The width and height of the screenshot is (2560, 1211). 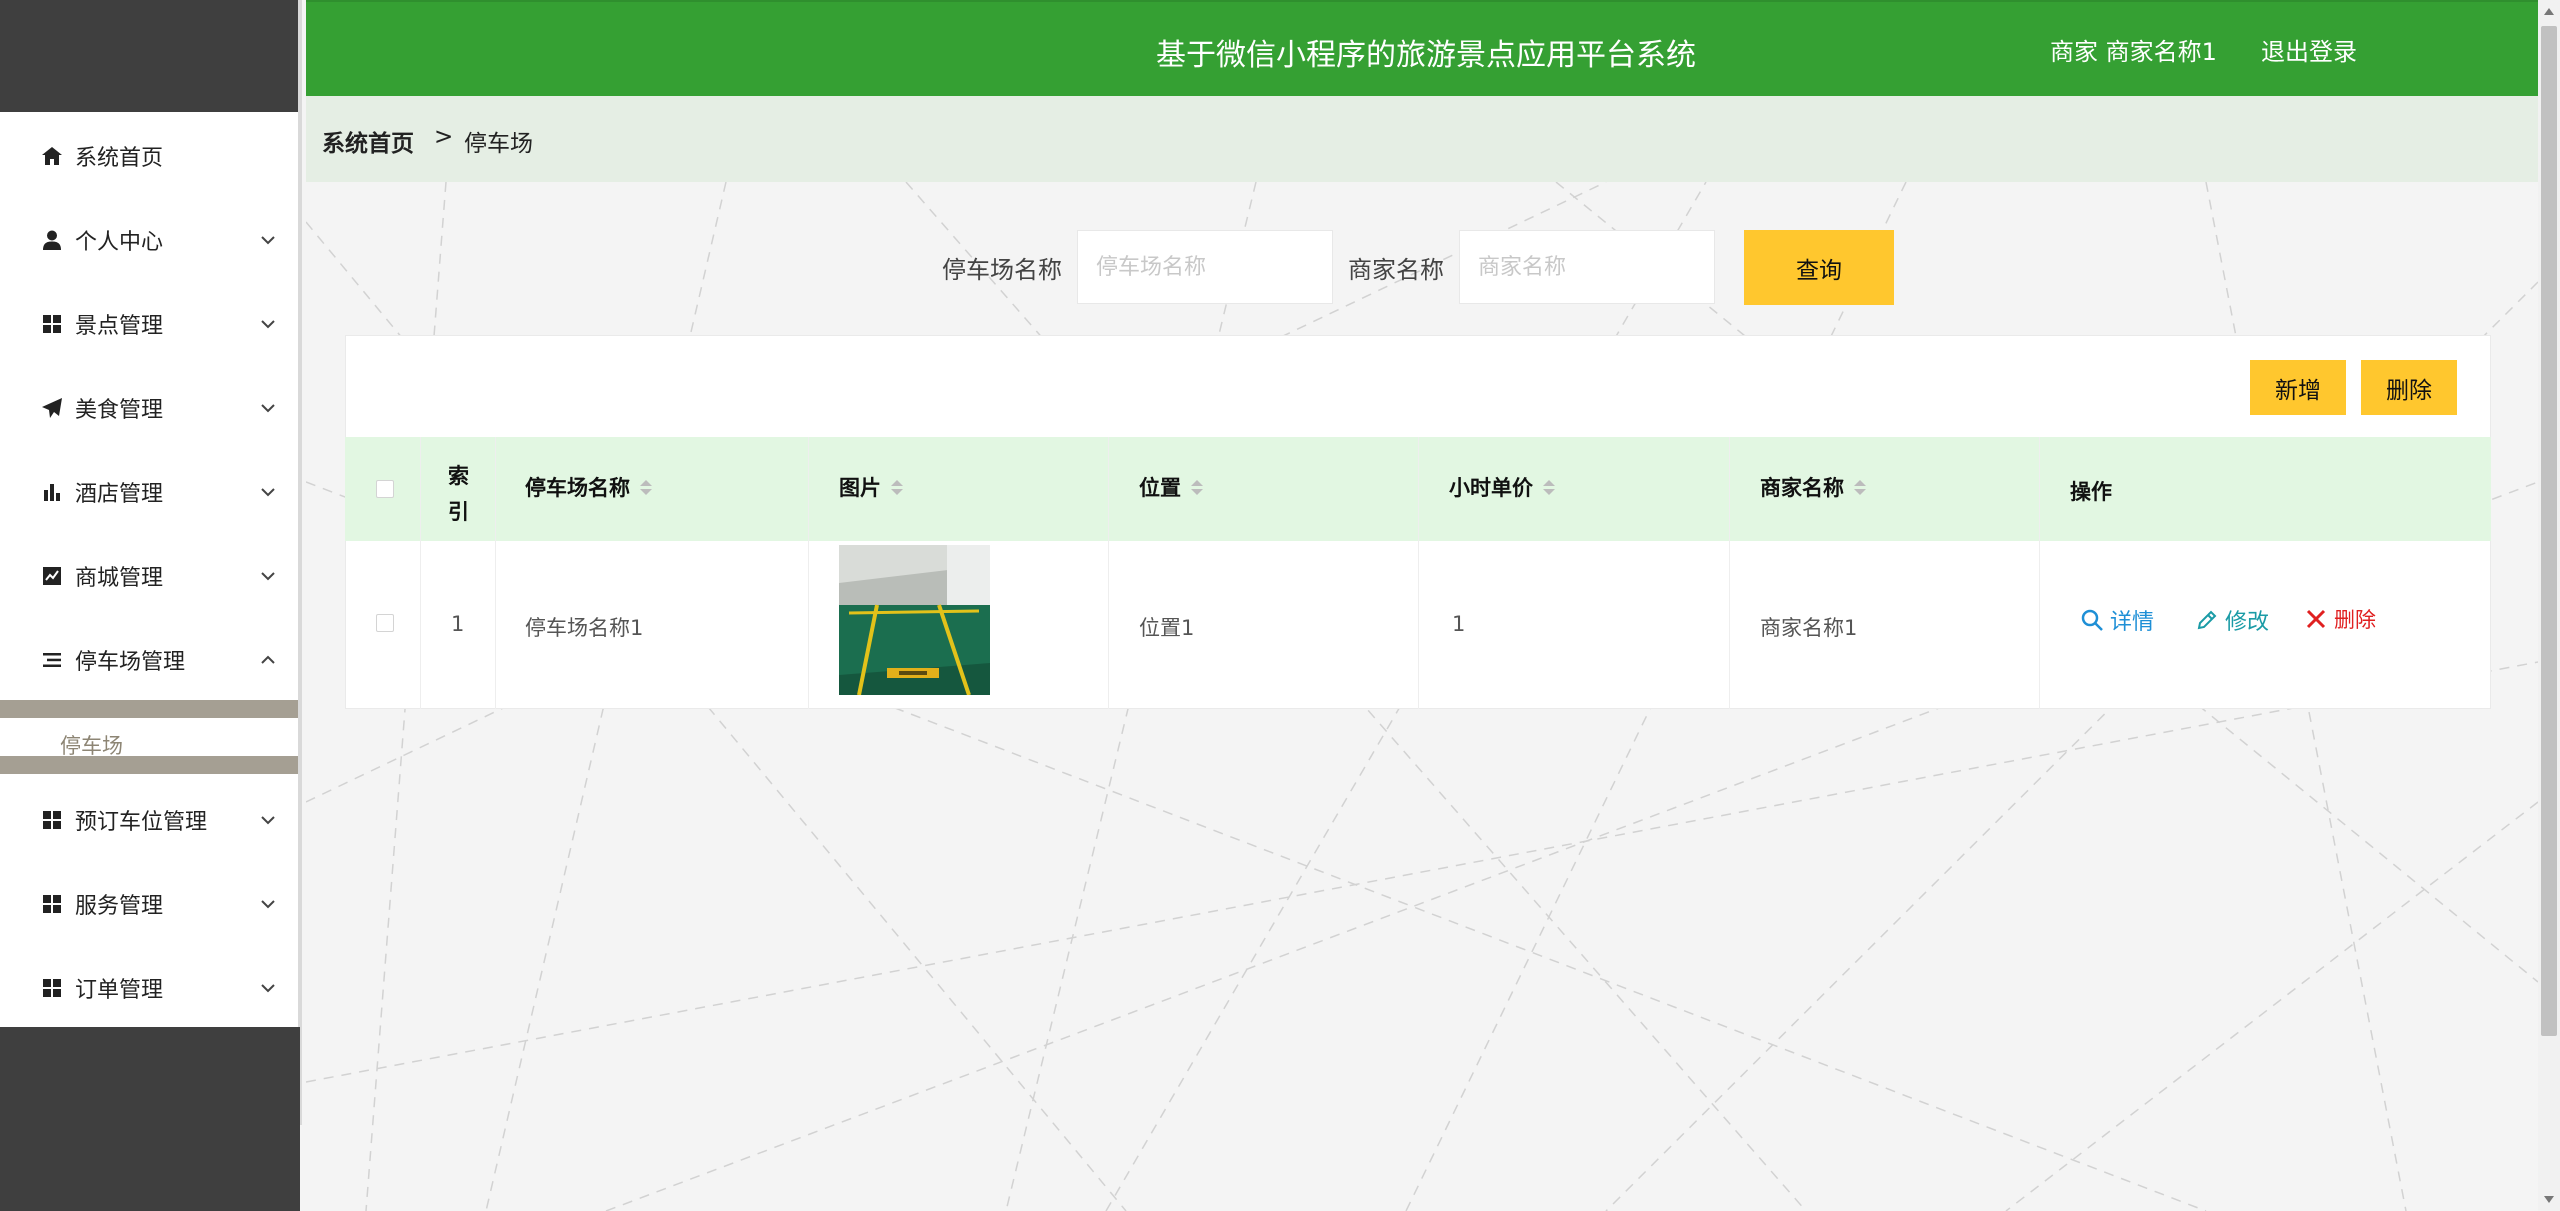 I want to click on row-location: 位置1, so click(x=1167, y=628).